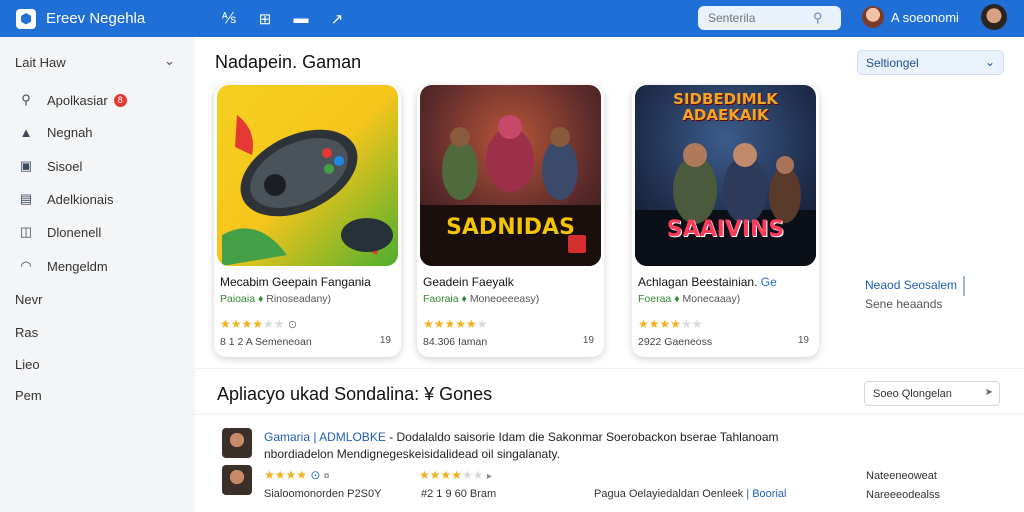 The width and height of the screenshot is (1024, 512). What do you see at coordinates (760, 18) in the screenshot?
I see `search-input` at bounding box center [760, 18].